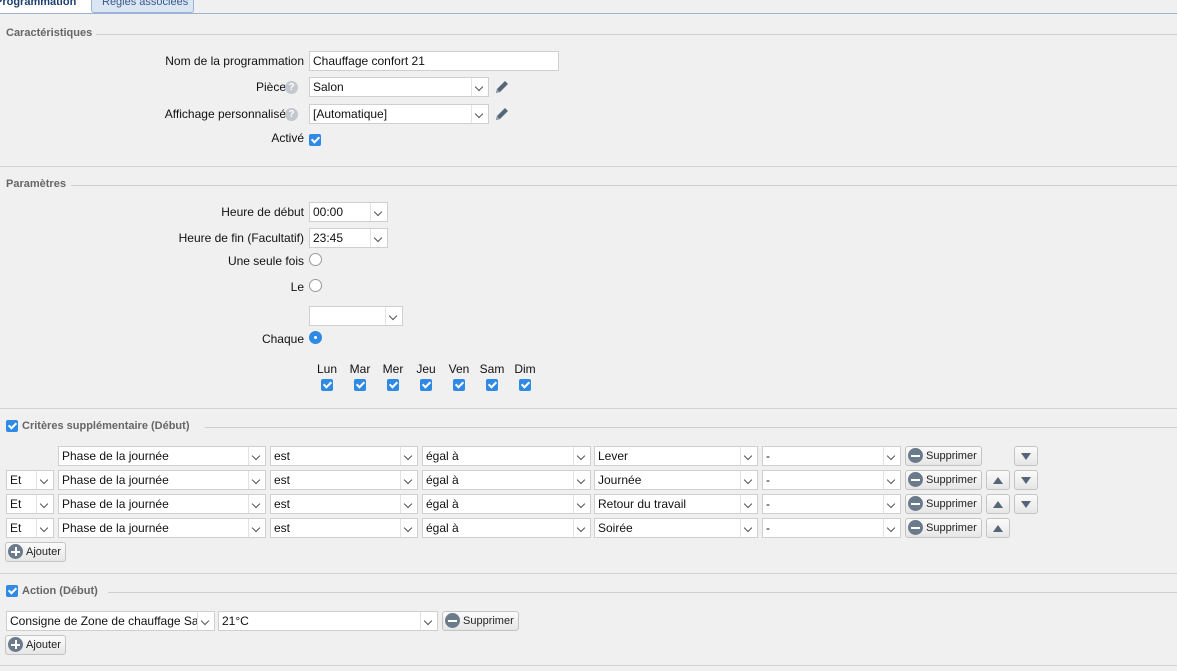 This screenshot has height=671, width=1177. I want to click on day-checkbox-dim, so click(525, 385).